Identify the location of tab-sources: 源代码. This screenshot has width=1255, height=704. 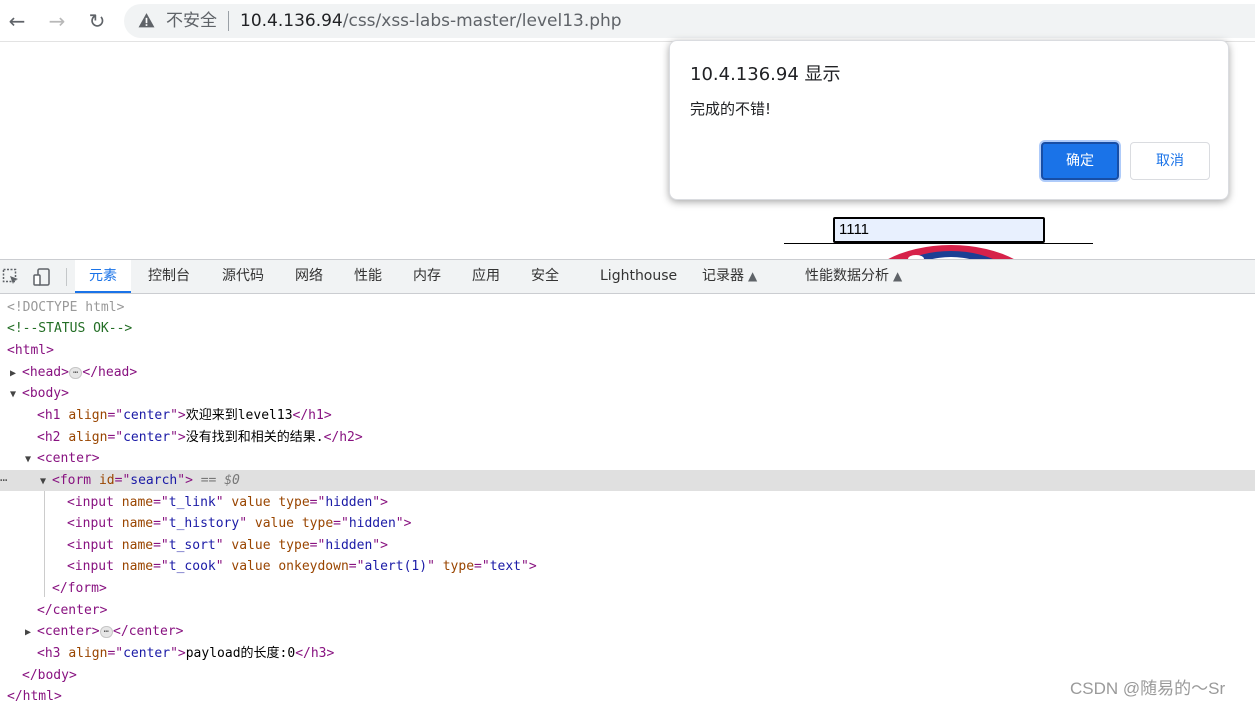
(243, 276).